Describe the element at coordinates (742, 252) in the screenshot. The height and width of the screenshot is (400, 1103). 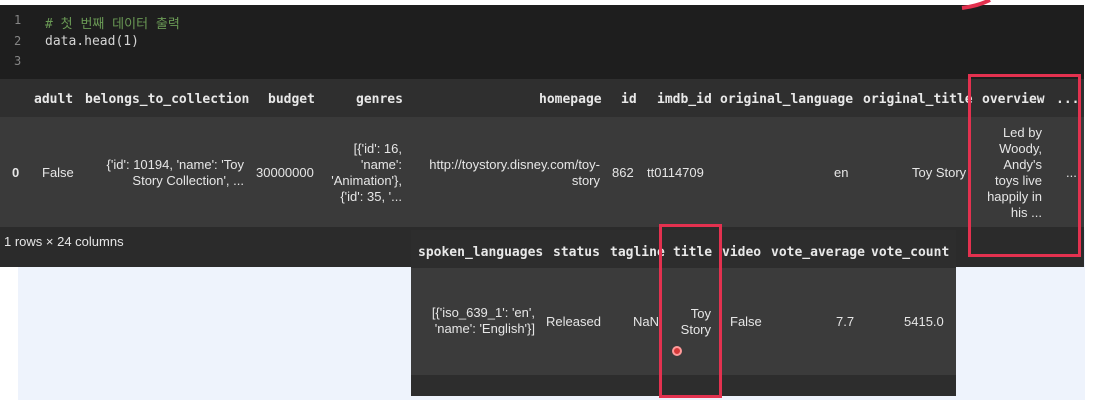
I see `column-header-video: video` at that location.